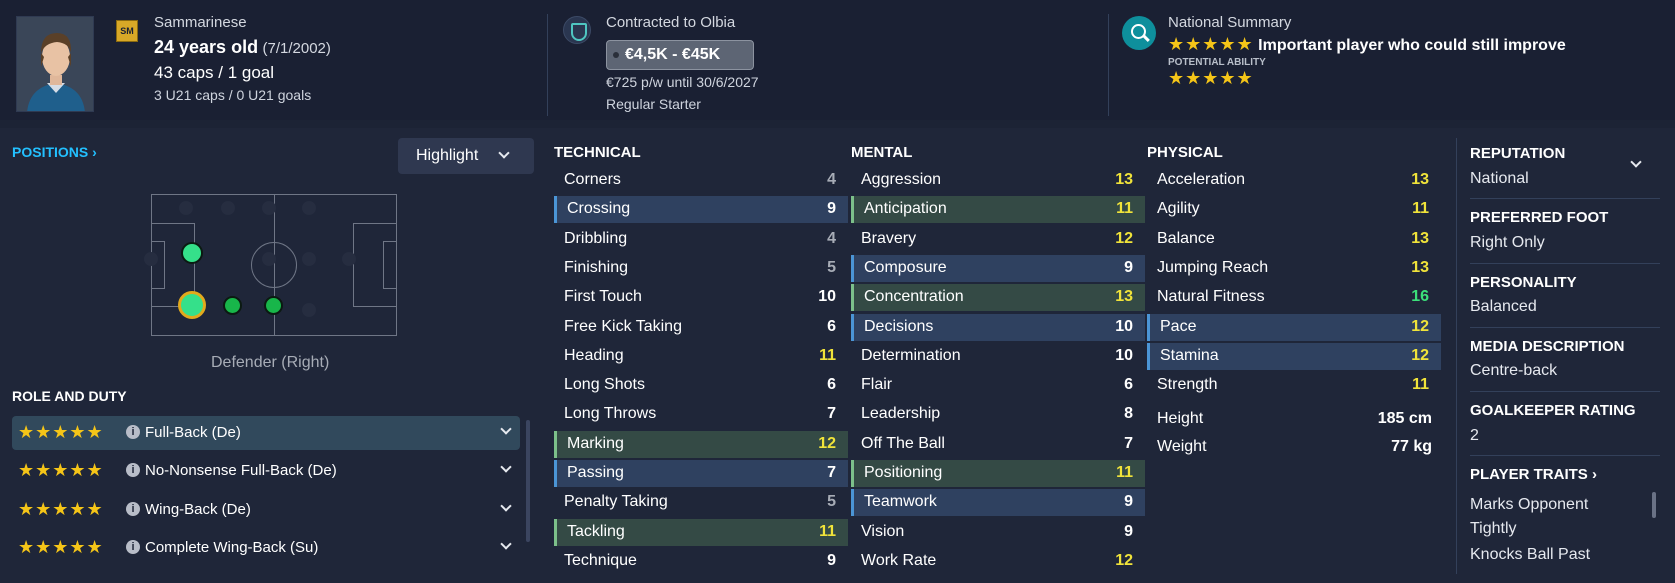 The image size is (1675, 583). I want to click on attribute-value: 6, so click(831, 384).